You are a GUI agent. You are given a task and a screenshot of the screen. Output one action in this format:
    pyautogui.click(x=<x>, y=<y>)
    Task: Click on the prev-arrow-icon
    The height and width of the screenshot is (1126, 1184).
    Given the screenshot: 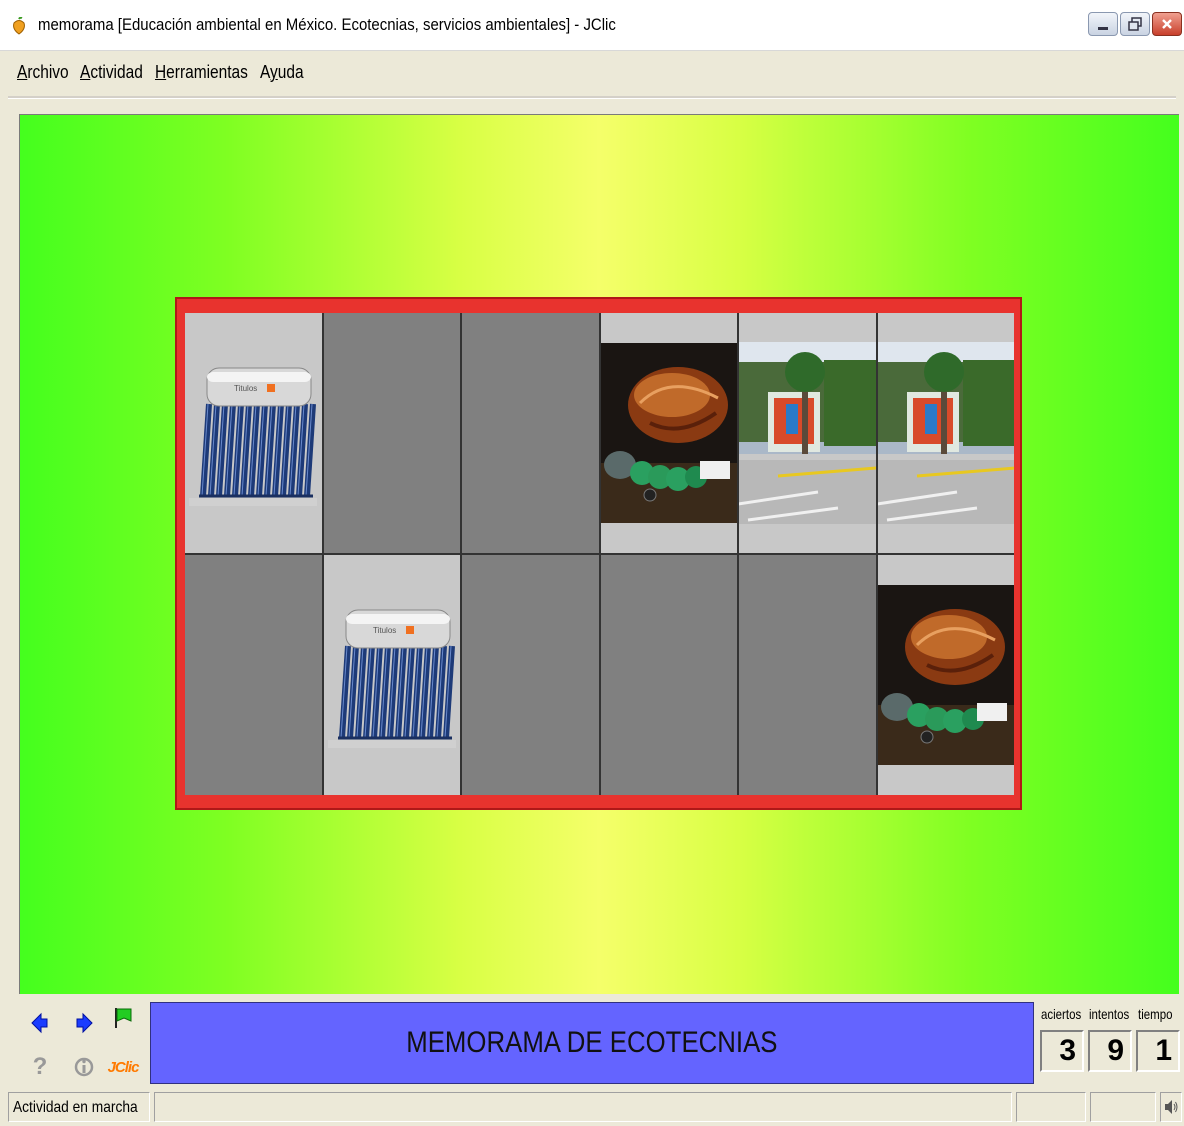 What is the action you would take?
    pyautogui.click(x=40, y=1023)
    